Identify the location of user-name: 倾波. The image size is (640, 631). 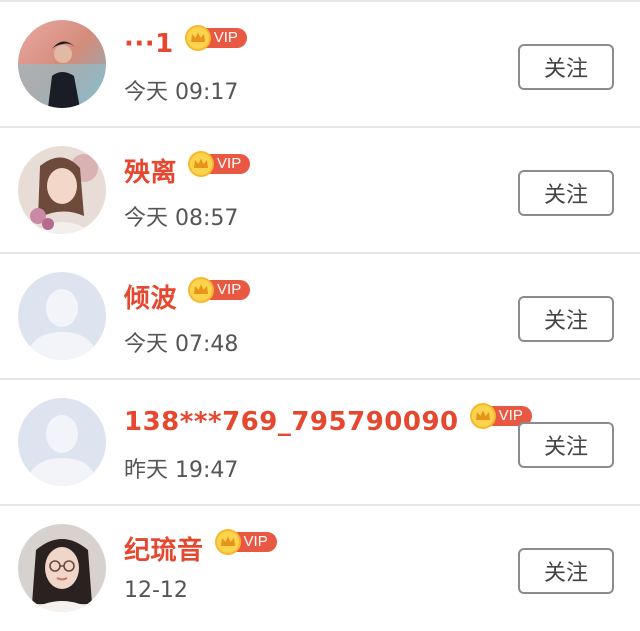
(150, 296).